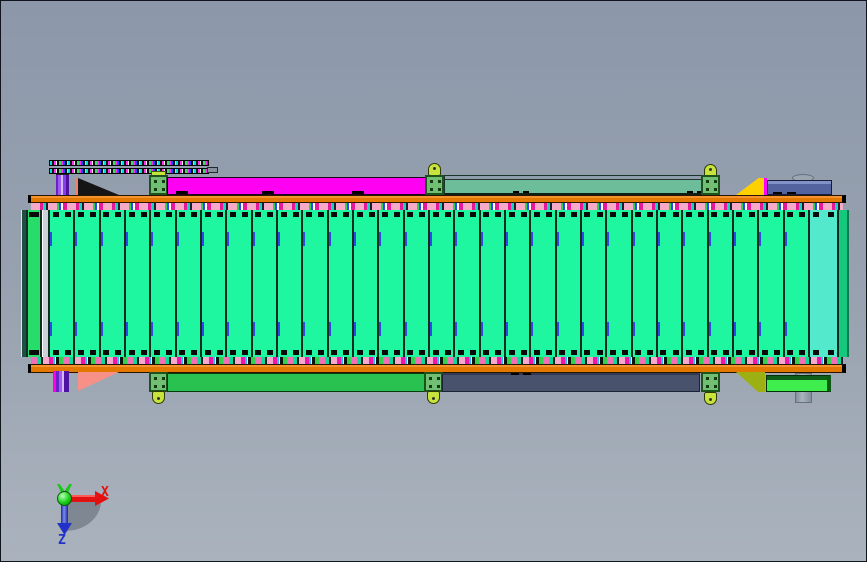 The height and width of the screenshot is (562, 867). What do you see at coordinates (61, 381) in the screenshot?
I see `purple-guide-bottom` at bounding box center [61, 381].